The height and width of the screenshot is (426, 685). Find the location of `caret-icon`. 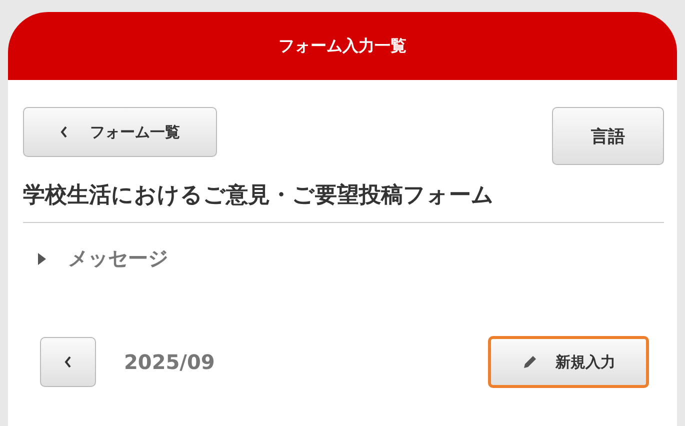

caret-icon is located at coordinates (42, 258).